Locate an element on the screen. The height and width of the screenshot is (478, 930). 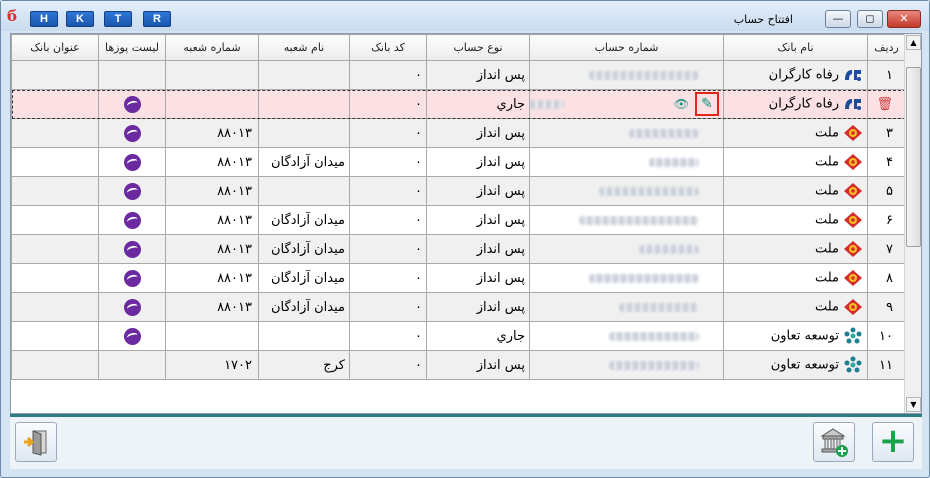
column-header: عنوان بانک is located at coordinates (55, 47).